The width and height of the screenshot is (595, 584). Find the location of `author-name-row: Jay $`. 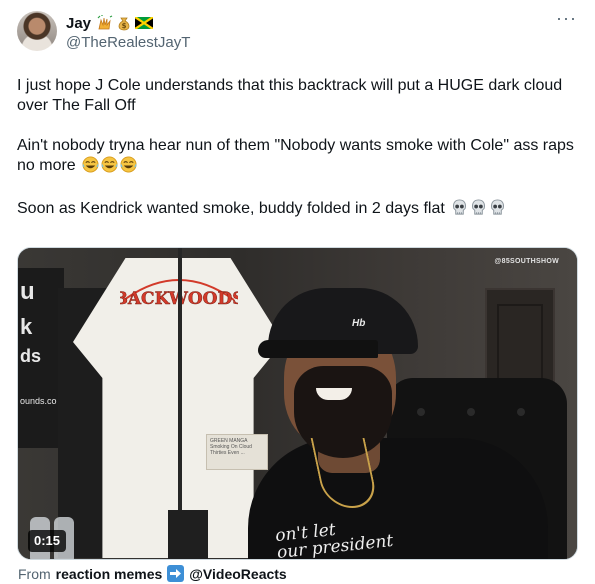

author-name-row: Jay $ is located at coordinates (110, 23).